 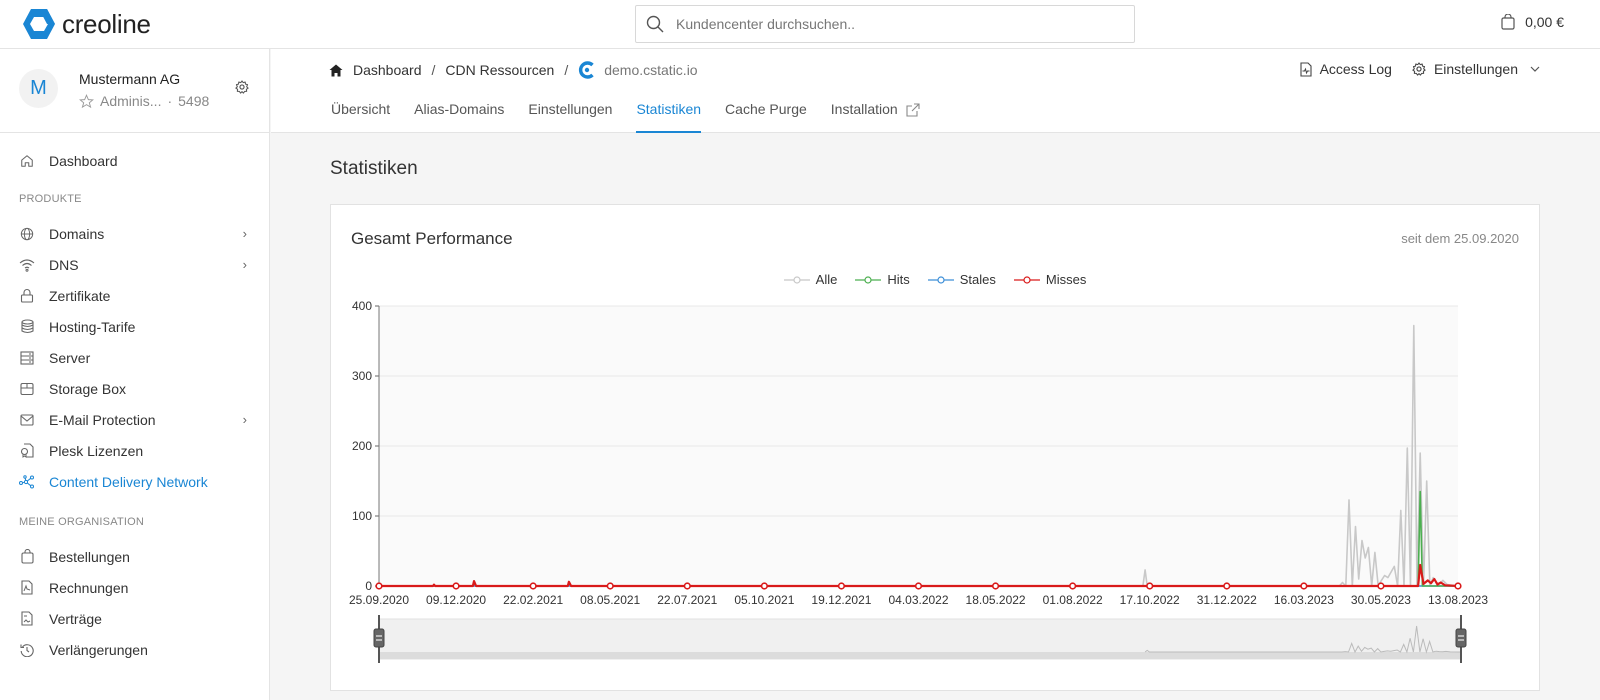 I want to click on sidebar-item-hosting-tarife: Hosting-Tarife, so click(x=134, y=326).